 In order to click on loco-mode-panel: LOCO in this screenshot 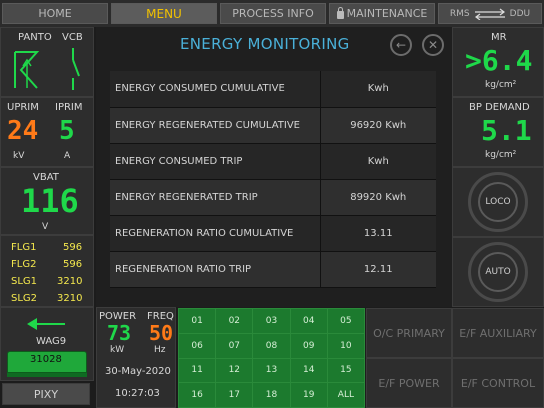, I will do `click(498, 202)`.